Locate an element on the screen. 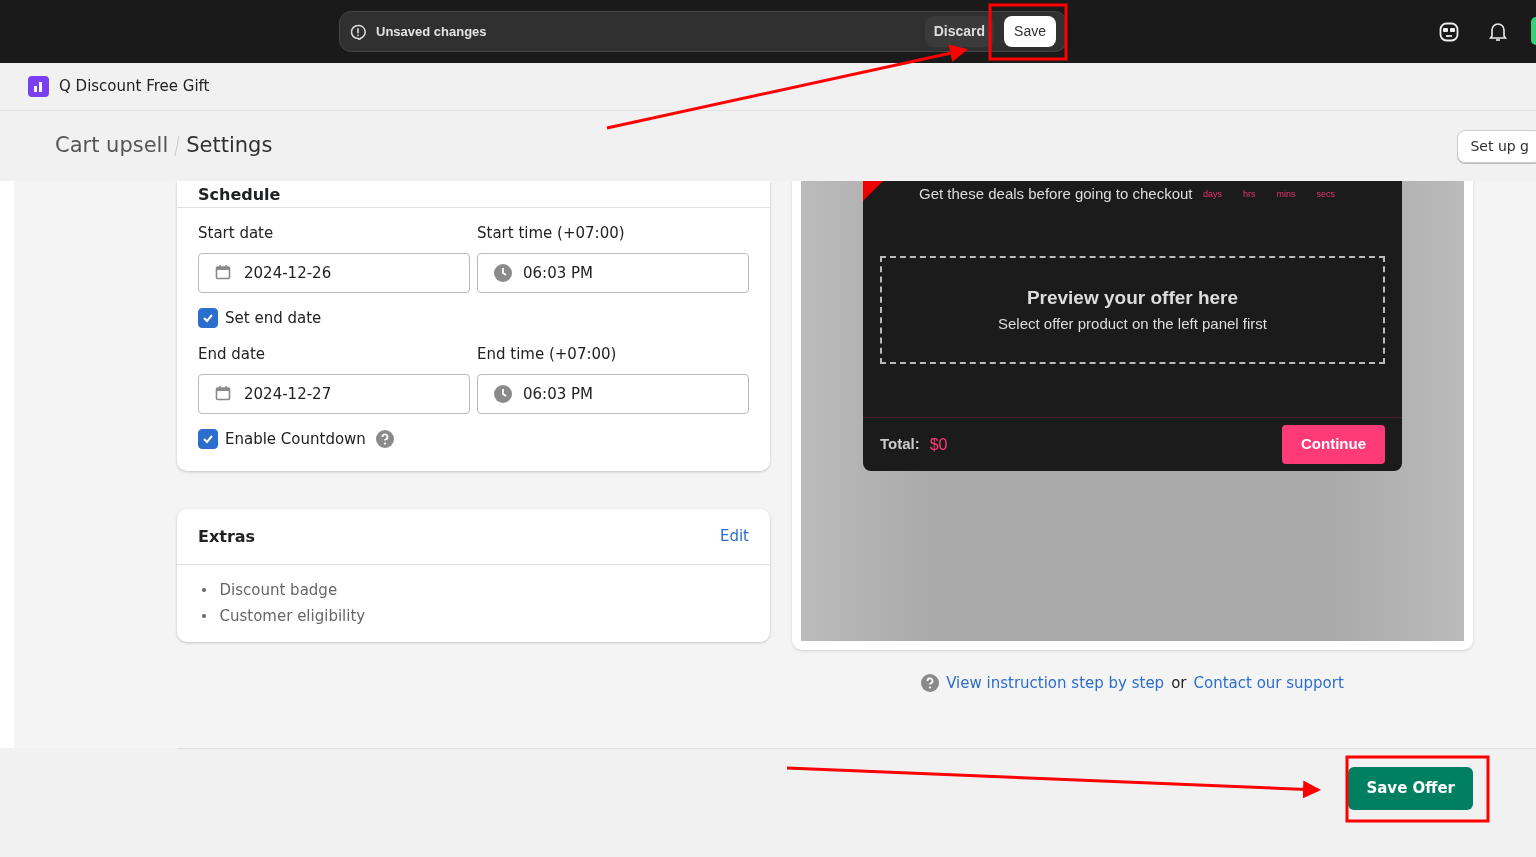  joiner-text: or is located at coordinates (1179, 683).